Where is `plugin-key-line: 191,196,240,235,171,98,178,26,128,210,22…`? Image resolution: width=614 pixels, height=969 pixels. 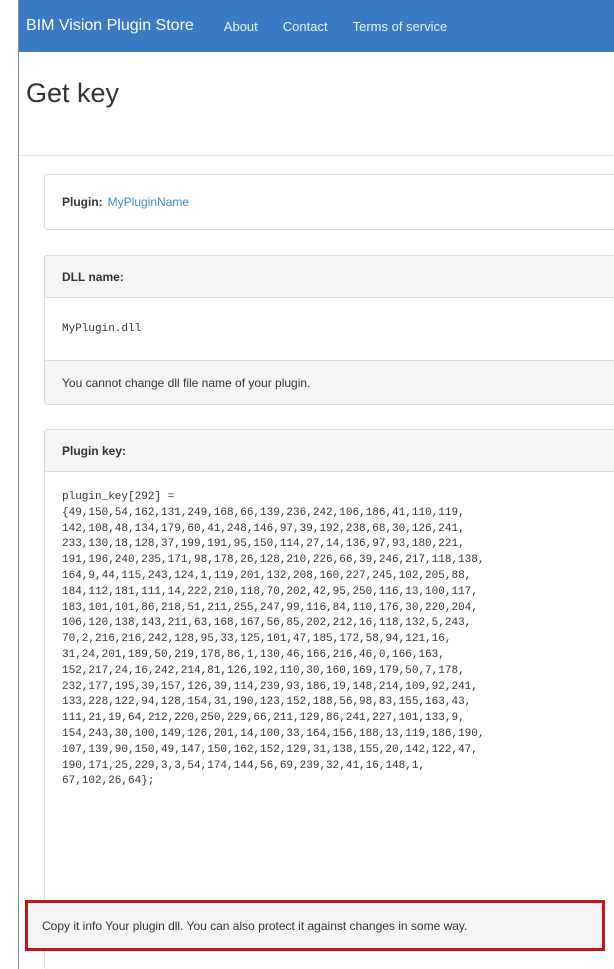 plugin-key-line: 191,196,240,235,171,98,178,26,128,210,22… is located at coordinates (273, 560).